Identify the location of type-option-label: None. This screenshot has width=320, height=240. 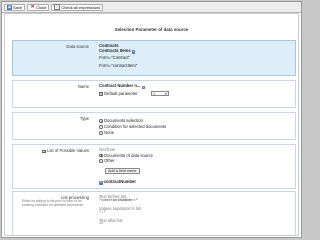
(109, 132).